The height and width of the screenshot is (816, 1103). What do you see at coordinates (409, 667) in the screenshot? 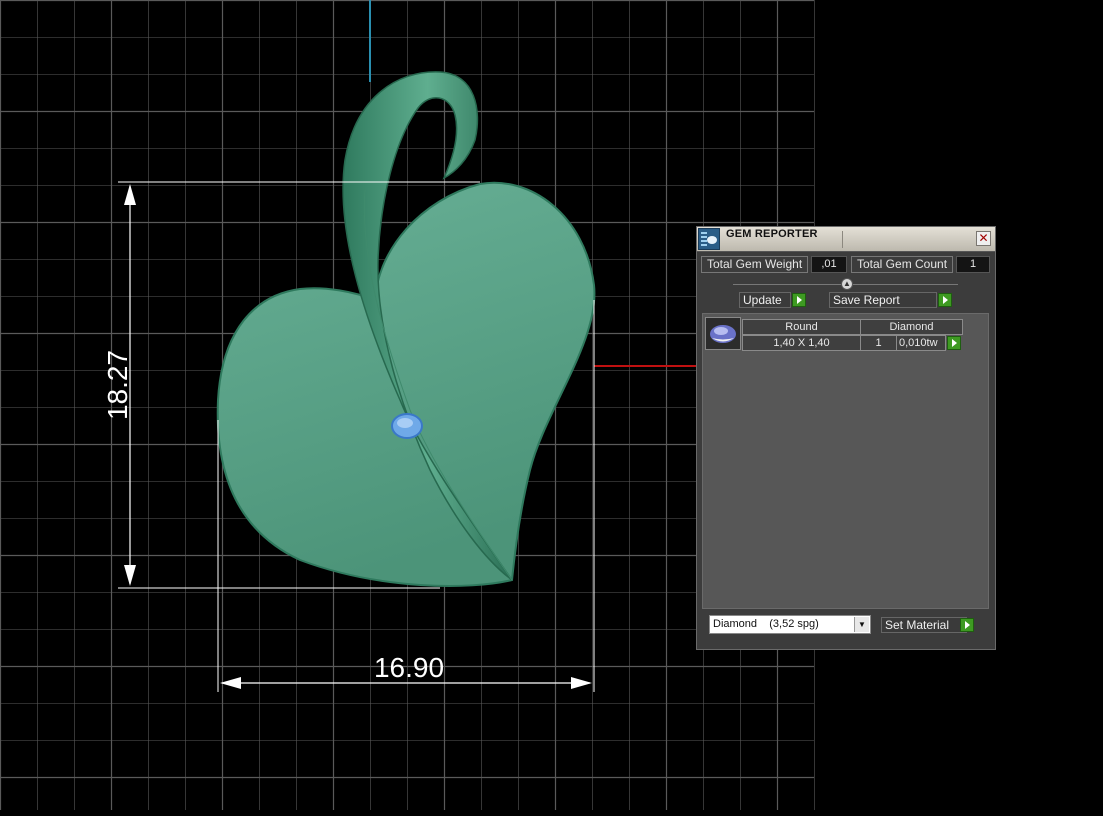
I see `width-dimension-label: 16.90` at bounding box center [409, 667].